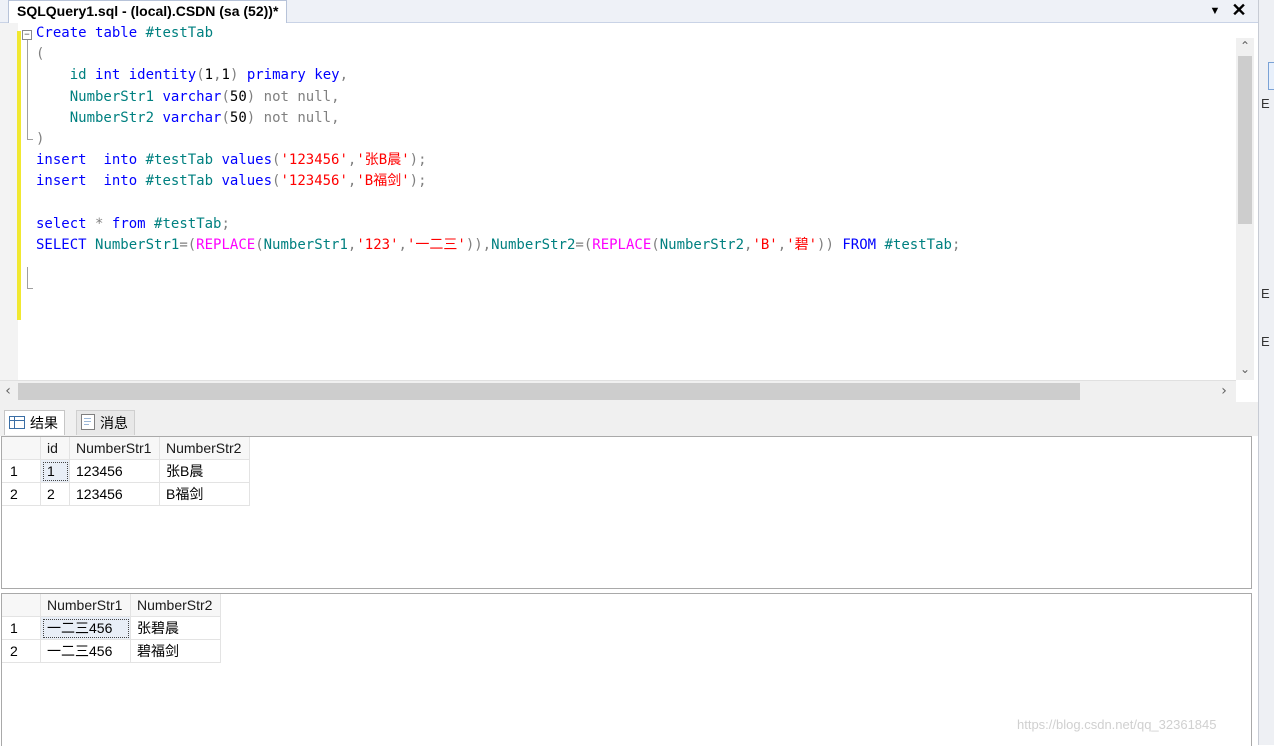  I want to click on code-line: Create table #testTab, so click(124, 33).